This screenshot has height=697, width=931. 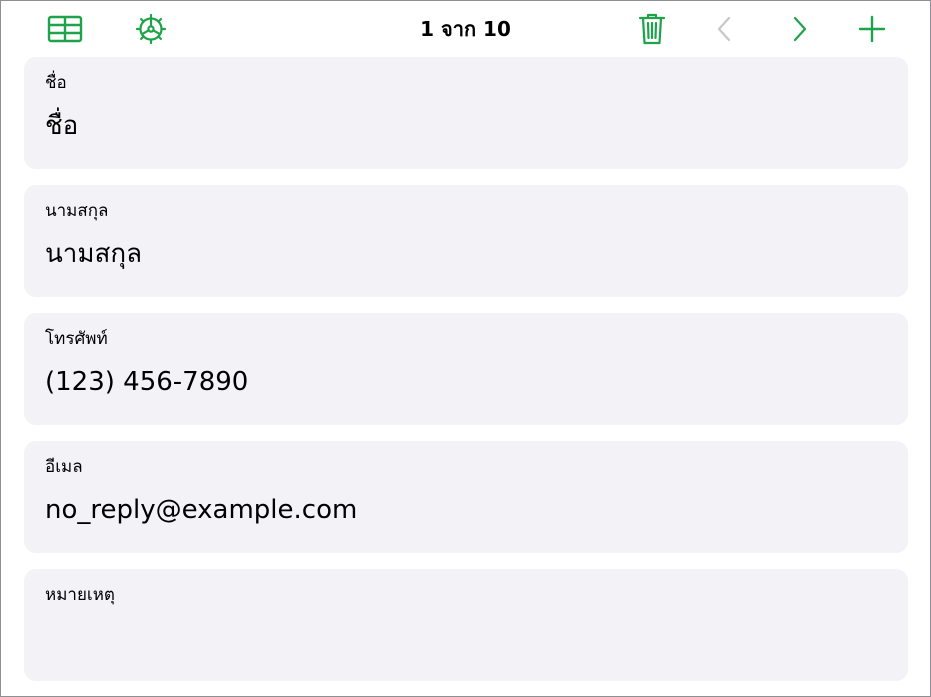 I want to click on delete-button, so click(x=652, y=29).